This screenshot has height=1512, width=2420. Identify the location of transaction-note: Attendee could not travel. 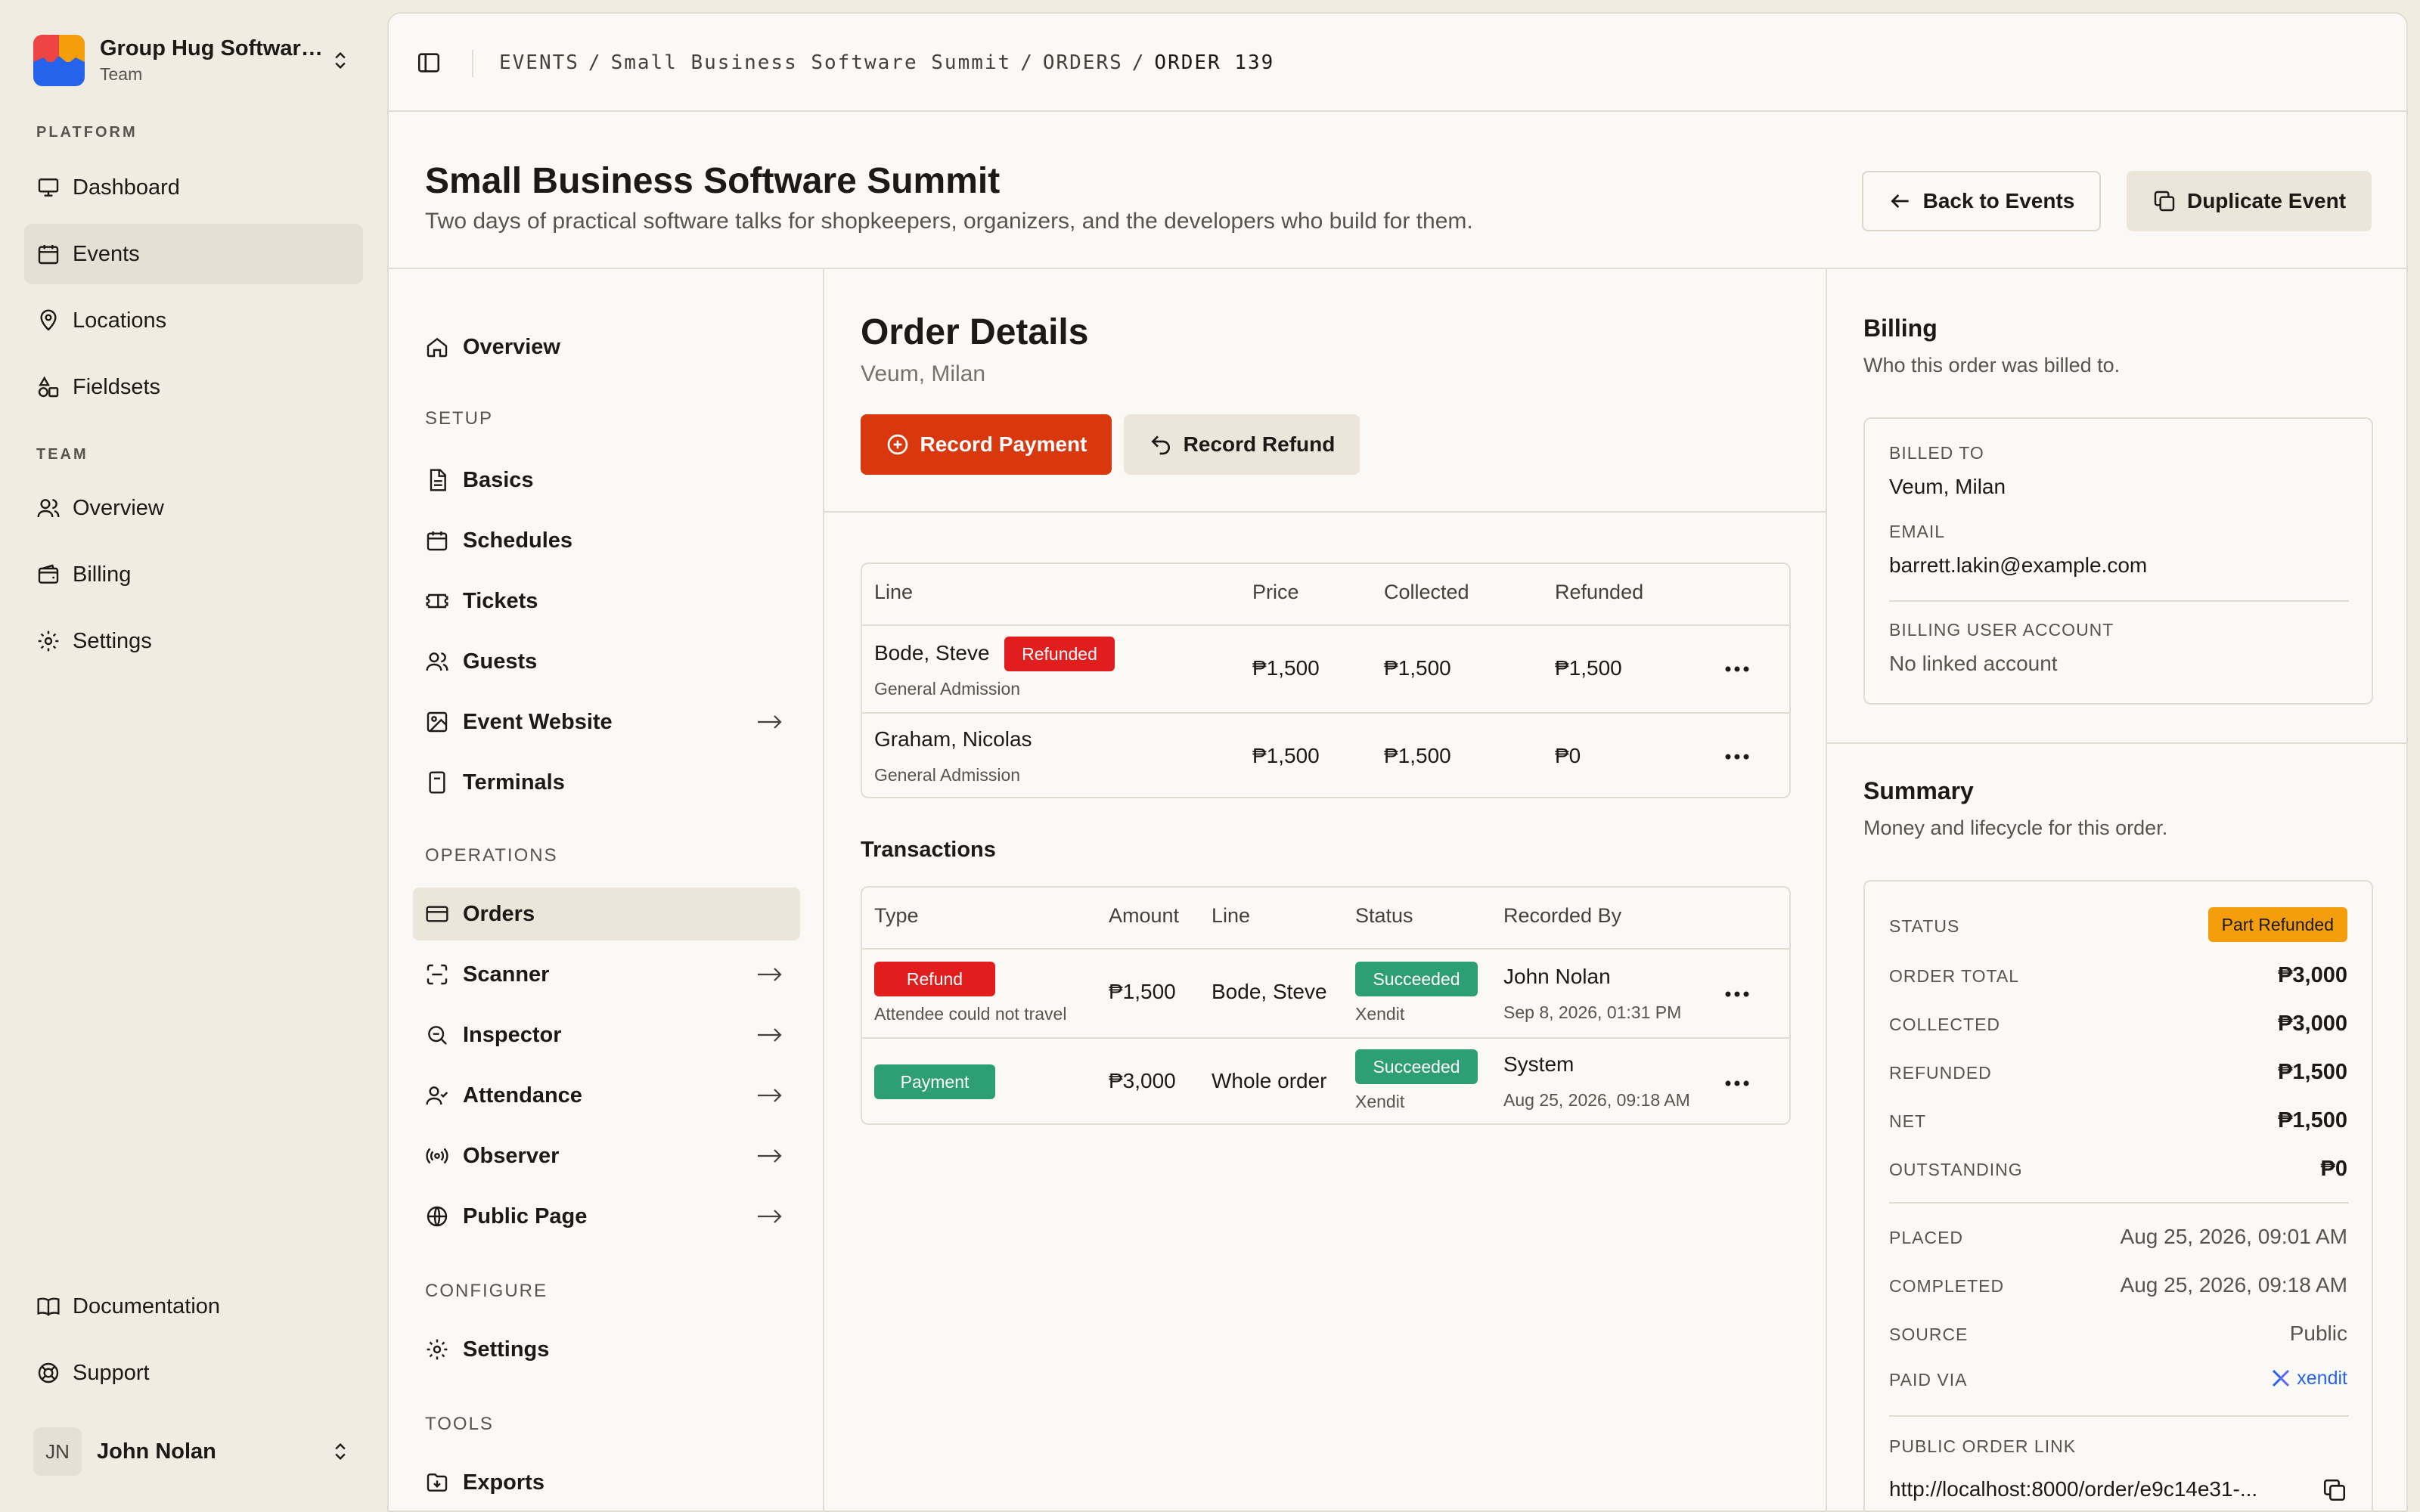
(970, 1014).